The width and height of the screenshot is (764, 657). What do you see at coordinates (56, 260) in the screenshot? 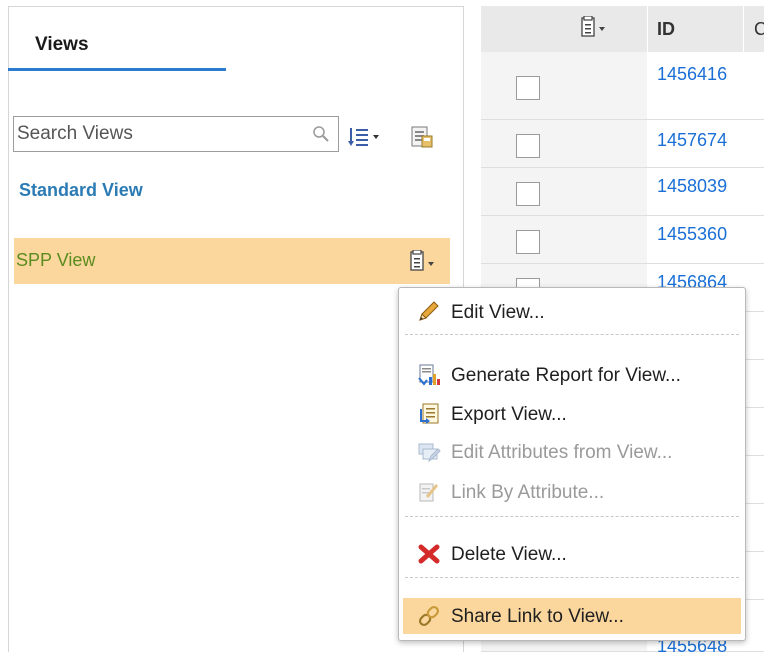
I see `view-item-spp-label: SPP View` at bounding box center [56, 260].